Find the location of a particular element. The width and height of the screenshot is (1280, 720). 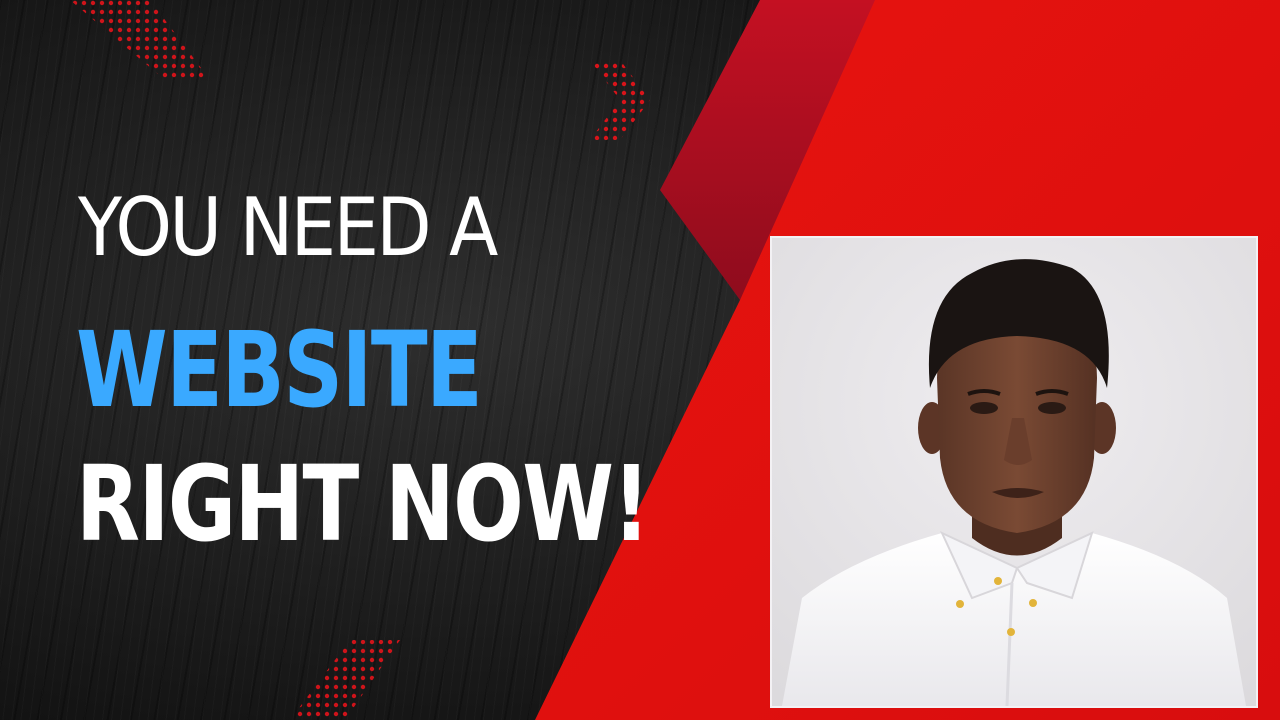

headline-line-3: RIGHT NOW! is located at coordinates (363, 504).